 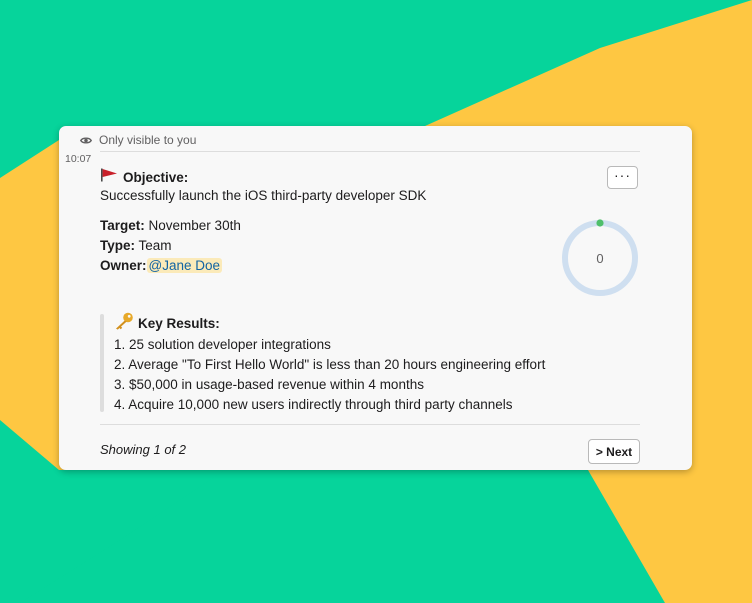 I want to click on type-label: Type:, so click(x=118, y=245).